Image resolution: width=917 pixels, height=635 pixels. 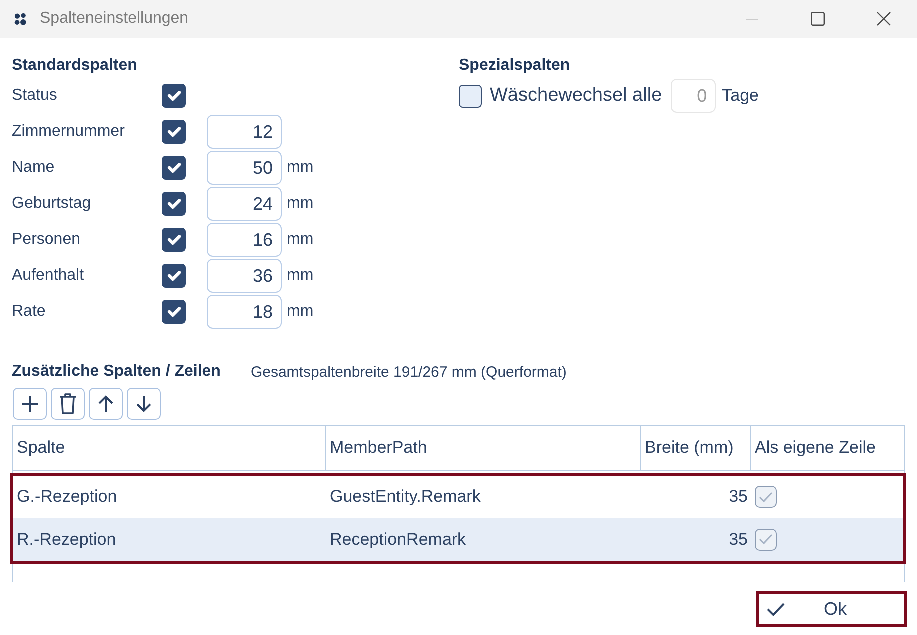 What do you see at coordinates (398, 539) in the screenshot?
I see `table-cell-text: ReceptionRemark` at bounding box center [398, 539].